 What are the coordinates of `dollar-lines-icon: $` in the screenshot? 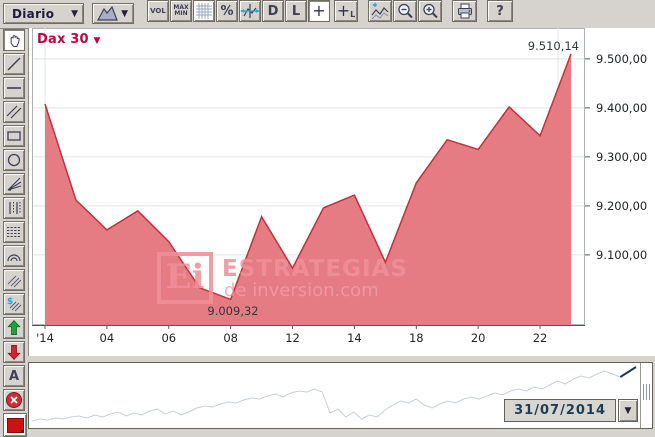 It's located at (14, 304).